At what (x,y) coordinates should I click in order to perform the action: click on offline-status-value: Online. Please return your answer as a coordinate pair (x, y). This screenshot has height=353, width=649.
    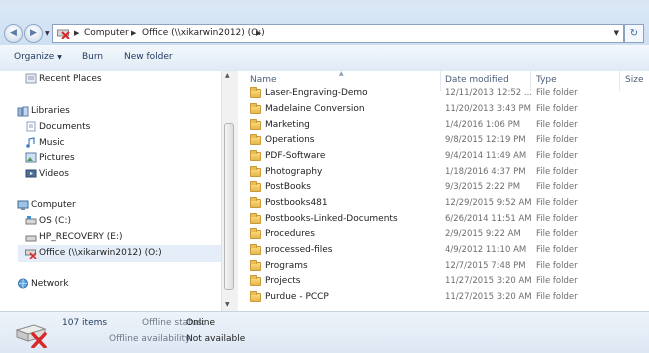
    Looking at the image, I should click on (201, 323).